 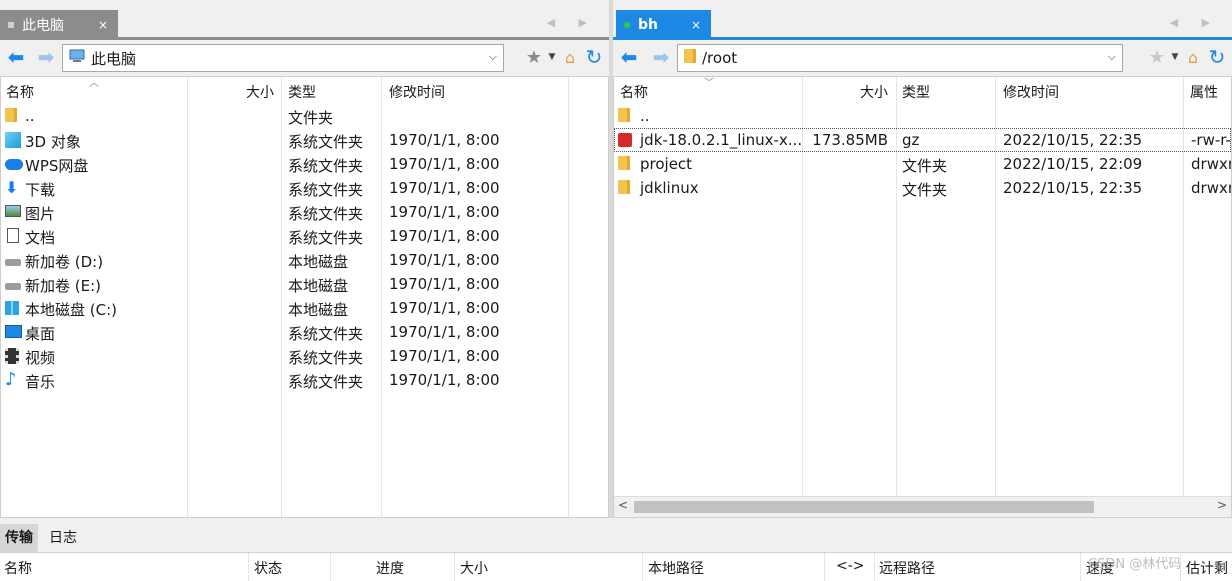 I want to click on file-row: 图片 系统文件夹 1970/1/1, 8:00, so click(x=304, y=212).